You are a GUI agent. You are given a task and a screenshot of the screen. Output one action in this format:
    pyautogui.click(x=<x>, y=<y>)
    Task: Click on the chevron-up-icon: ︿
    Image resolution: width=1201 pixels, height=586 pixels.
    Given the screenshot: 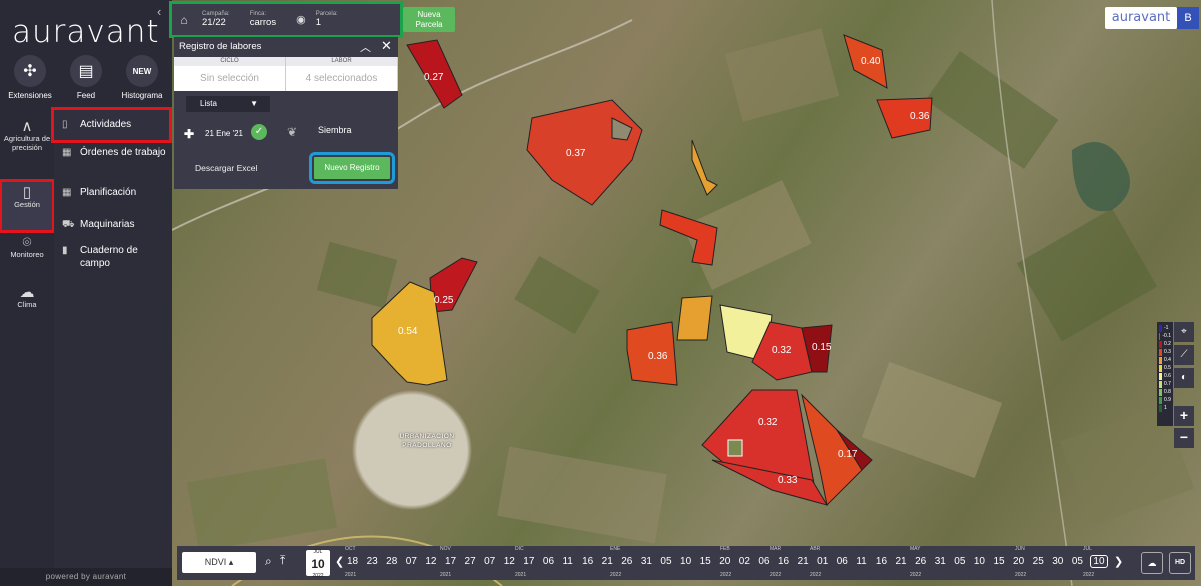 What is the action you would take?
    pyautogui.click(x=365, y=47)
    